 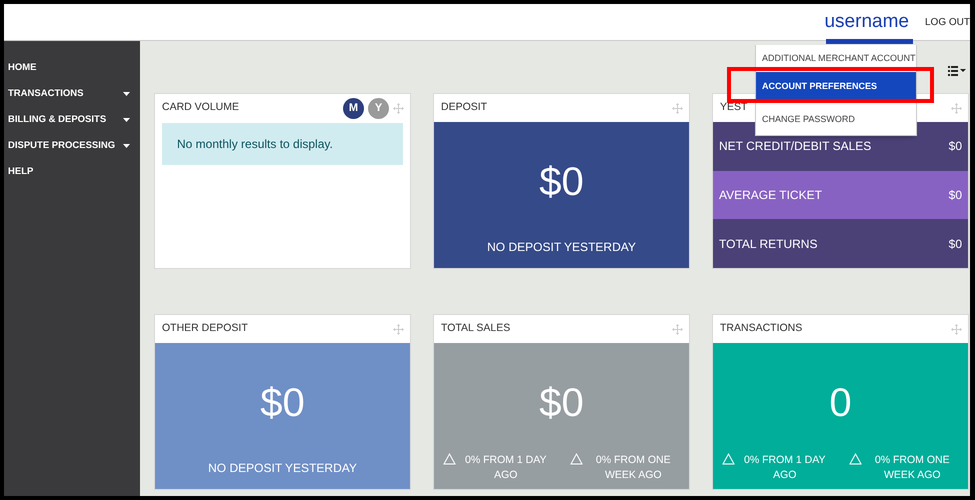 I want to click on sidebar-item: BILLING & DEPOSITS, so click(x=72, y=120).